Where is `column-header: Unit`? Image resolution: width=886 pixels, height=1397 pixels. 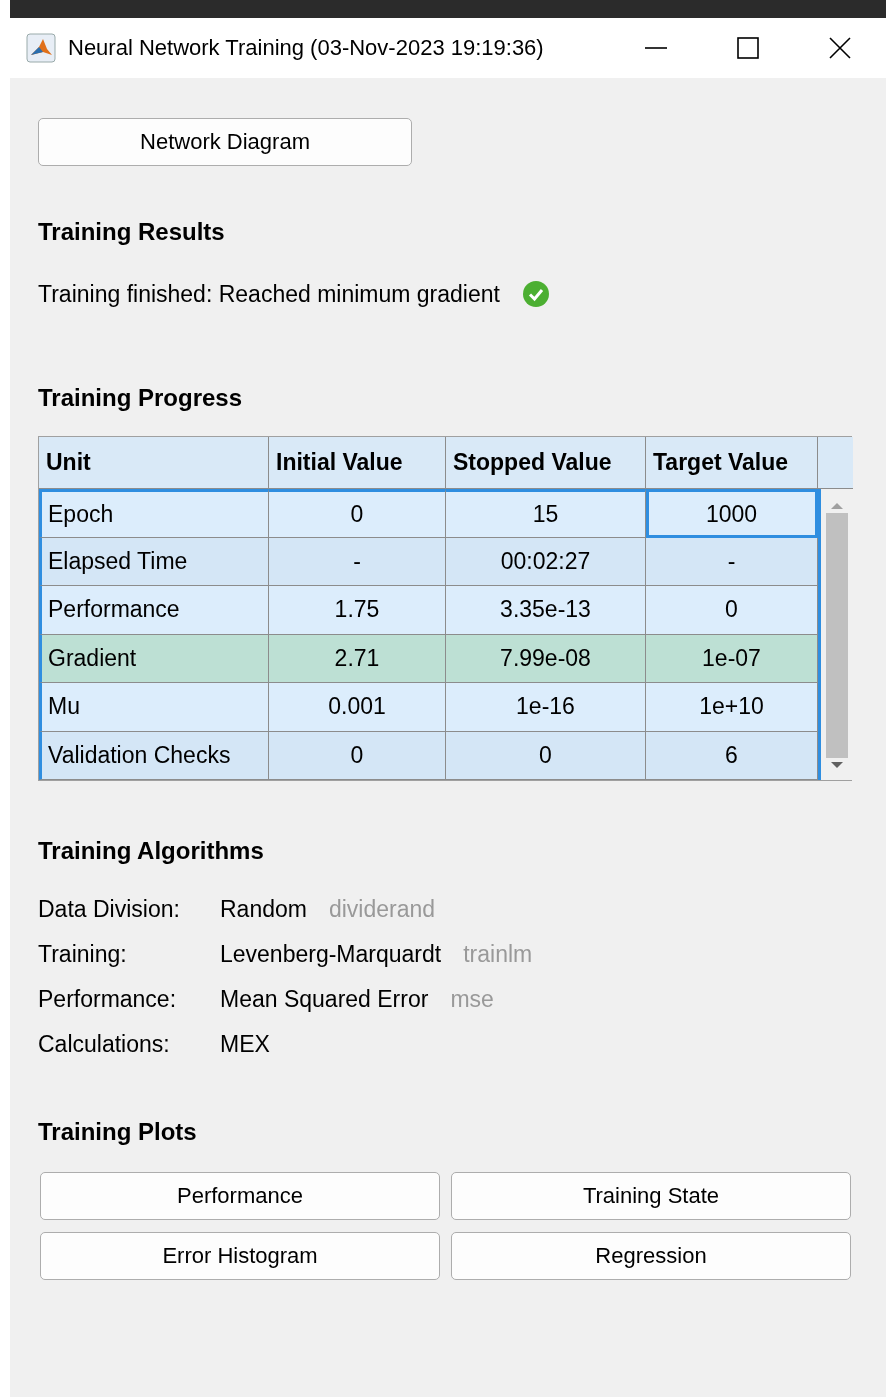 column-header: Unit is located at coordinates (154, 463).